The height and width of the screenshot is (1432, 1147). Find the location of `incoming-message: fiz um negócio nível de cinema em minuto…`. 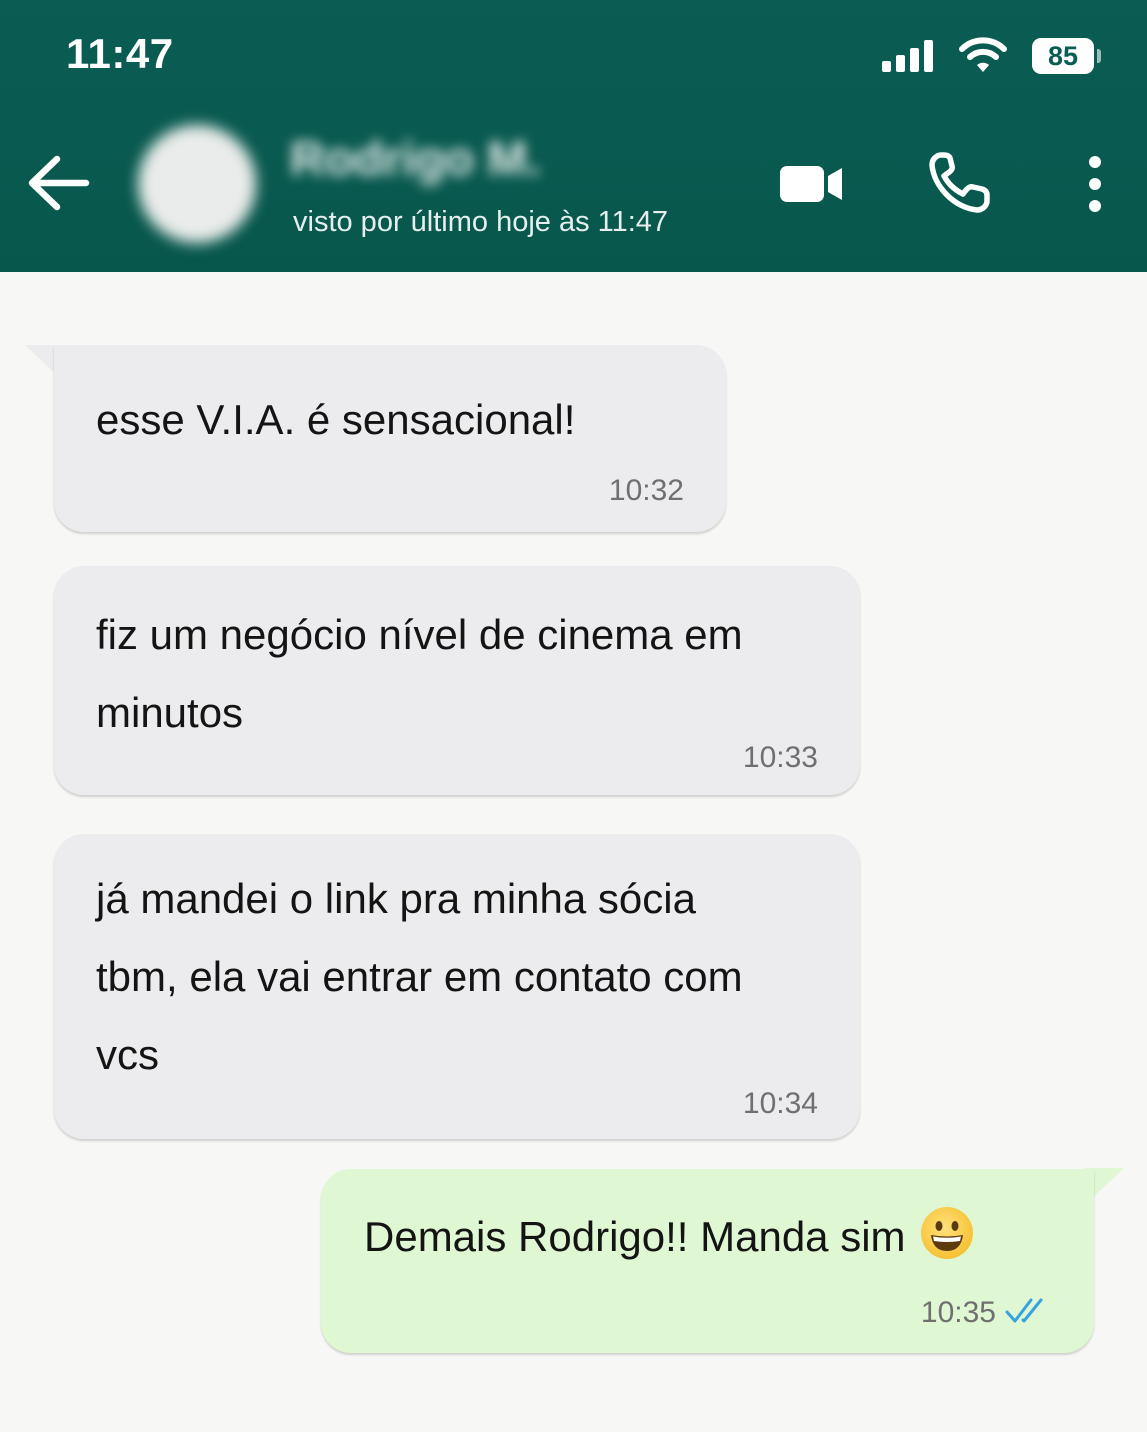

incoming-message: fiz um negócio nível de cinema em minuto… is located at coordinates (457, 680).